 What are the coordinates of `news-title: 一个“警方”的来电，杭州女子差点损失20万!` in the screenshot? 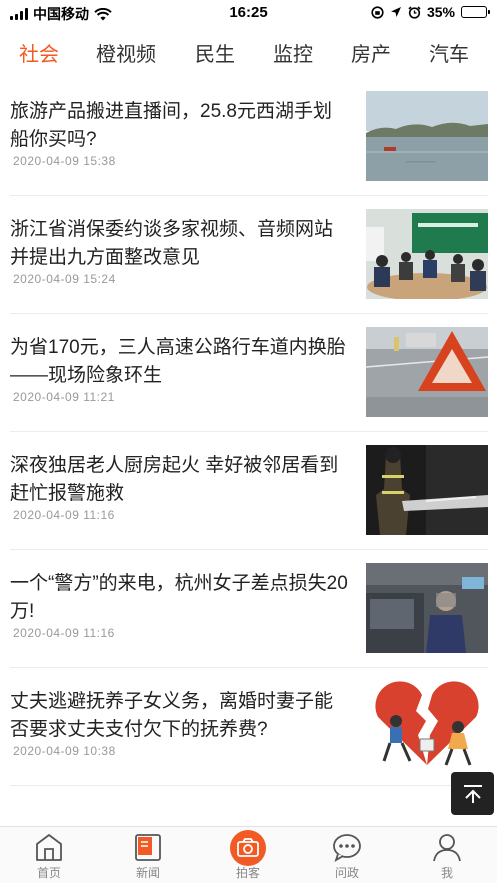 It's located at (179, 597).